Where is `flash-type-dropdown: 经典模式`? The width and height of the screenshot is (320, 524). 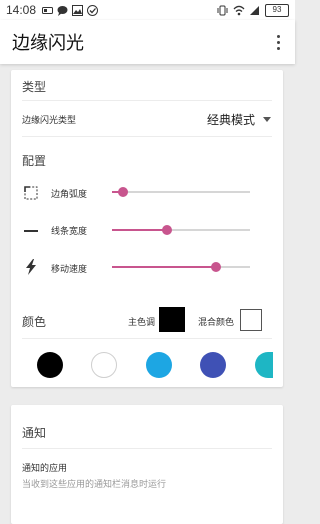 flash-type-dropdown: 经典模式 is located at coordinates (239, 119).